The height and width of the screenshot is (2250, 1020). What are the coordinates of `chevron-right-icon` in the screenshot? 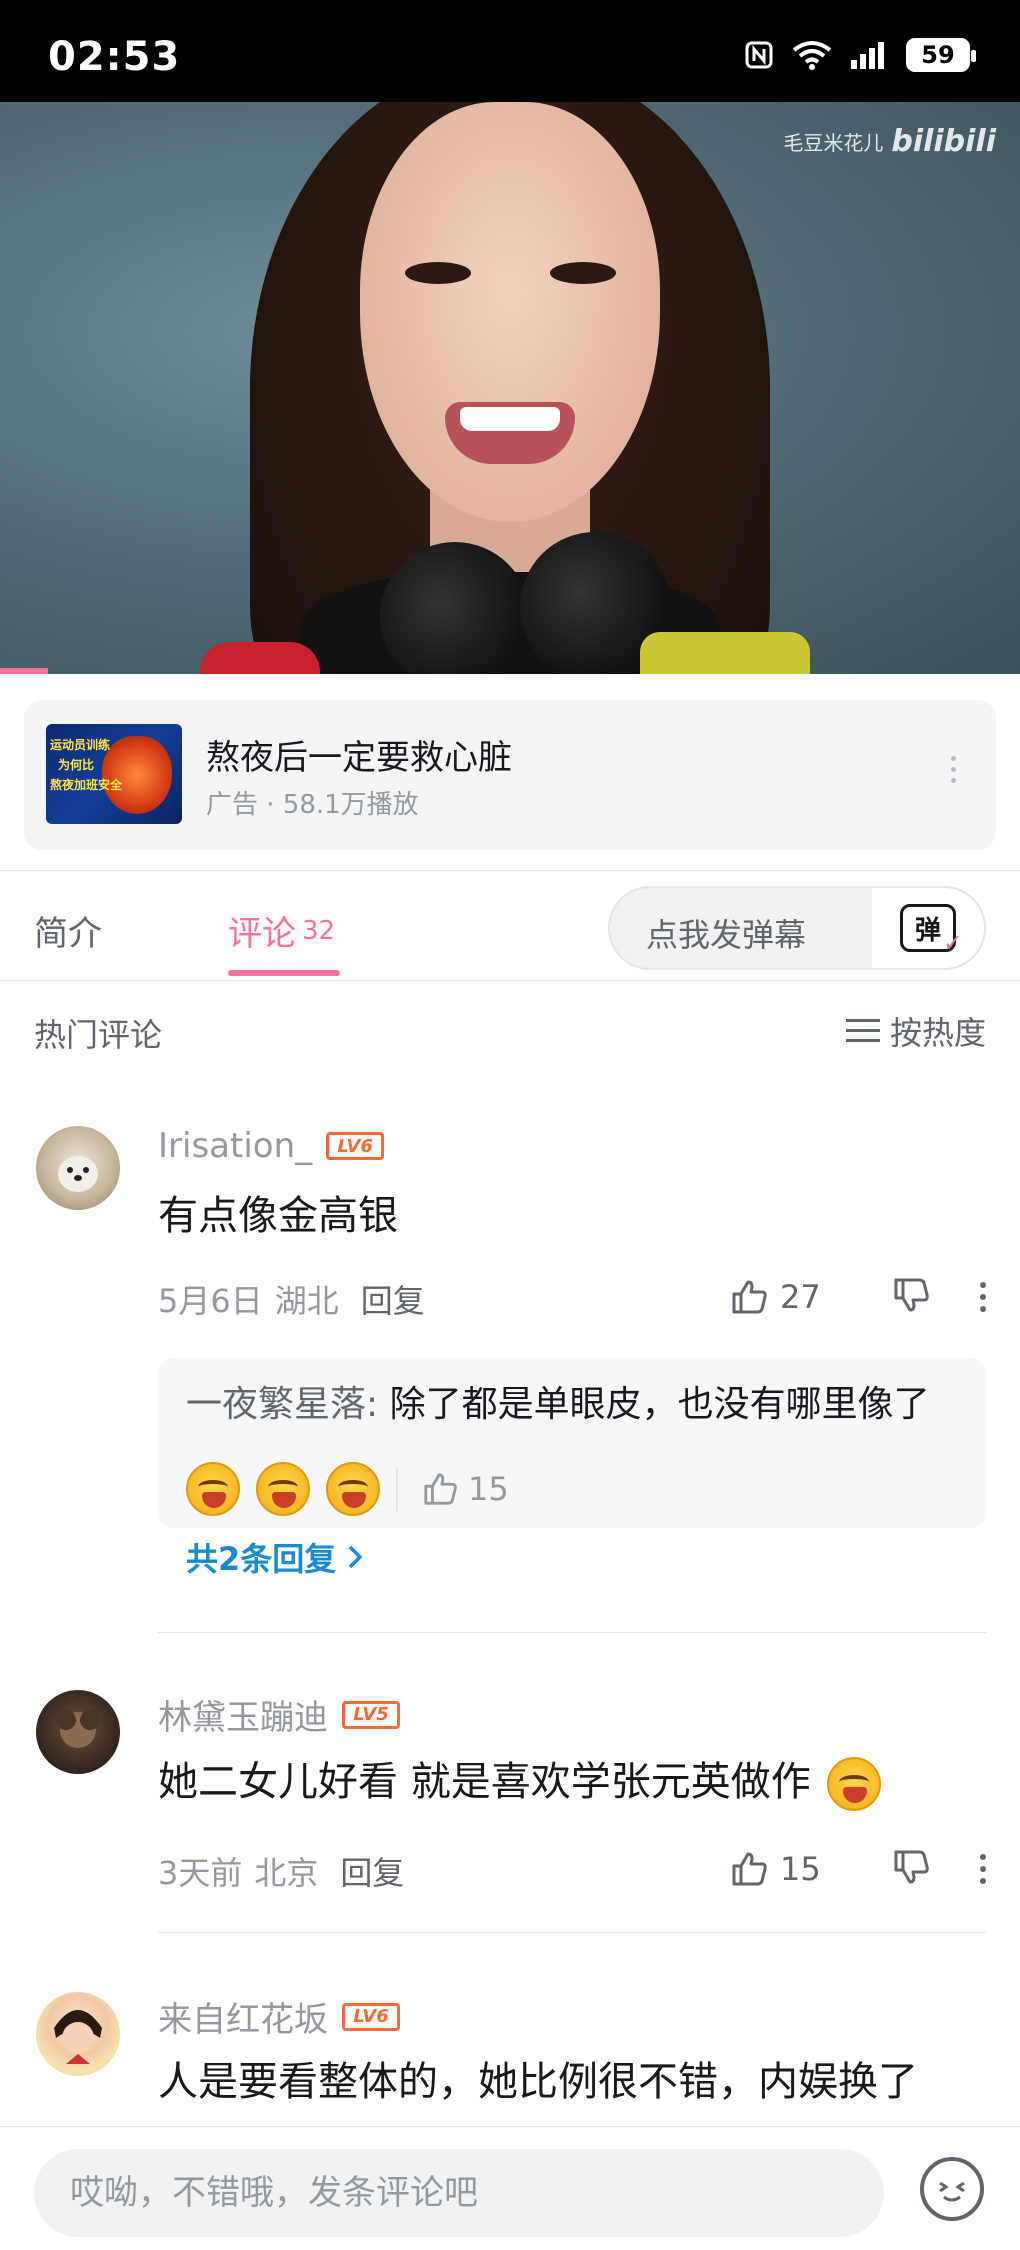 It's located at (356, 1557).